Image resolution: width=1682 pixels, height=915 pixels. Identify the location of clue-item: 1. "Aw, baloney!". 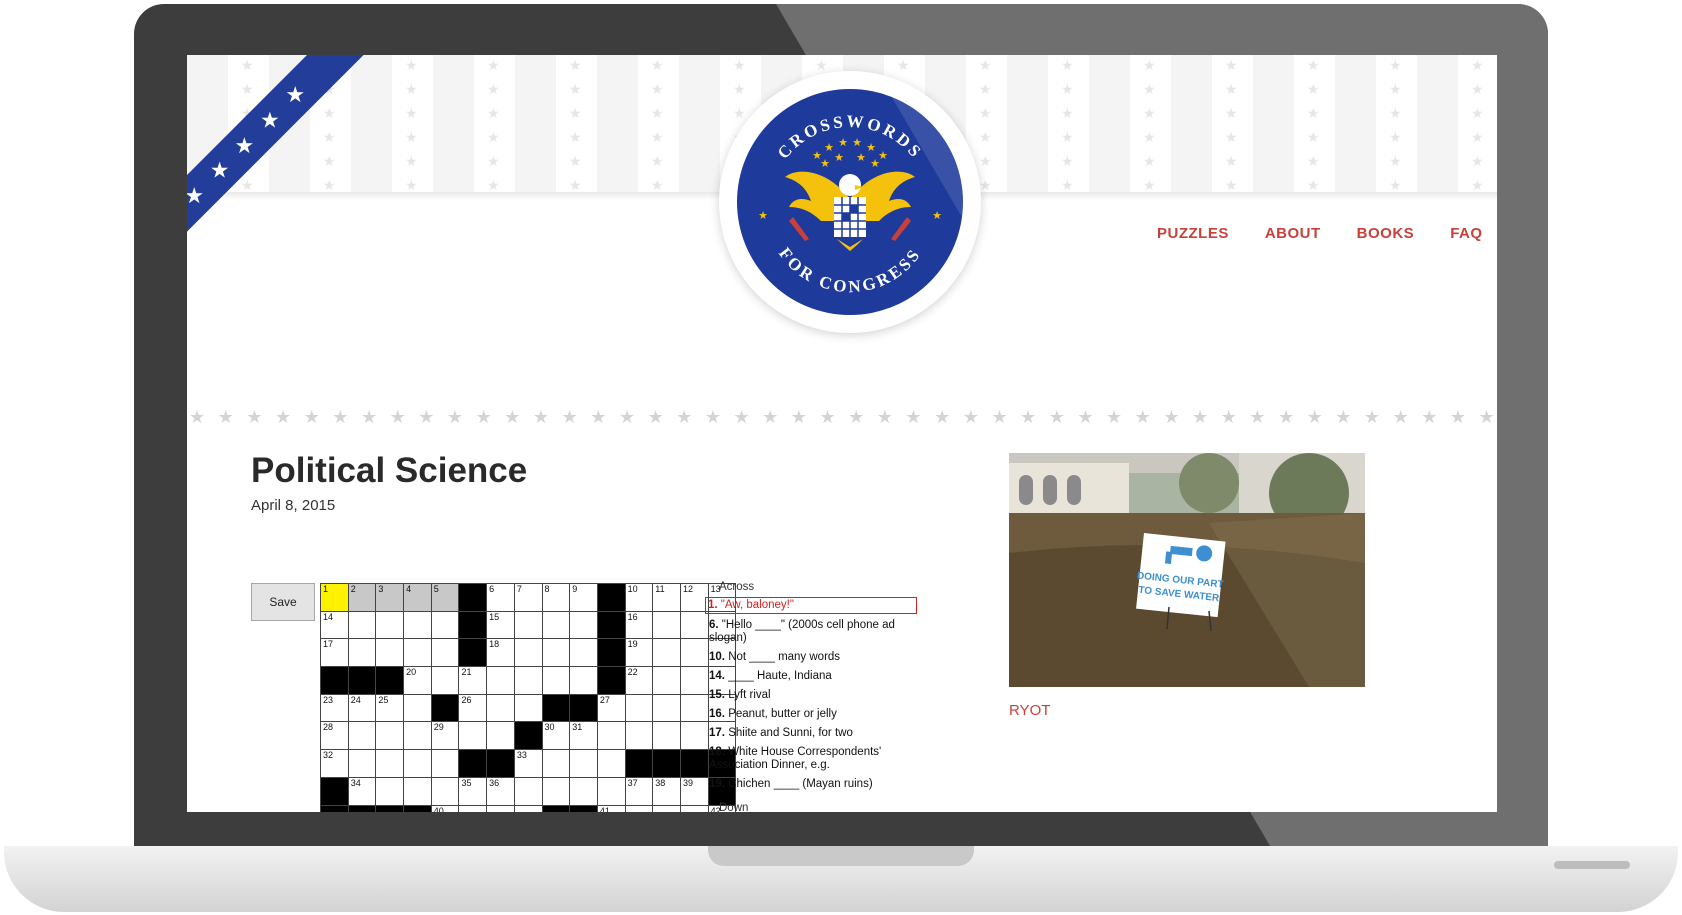
(811, 605).